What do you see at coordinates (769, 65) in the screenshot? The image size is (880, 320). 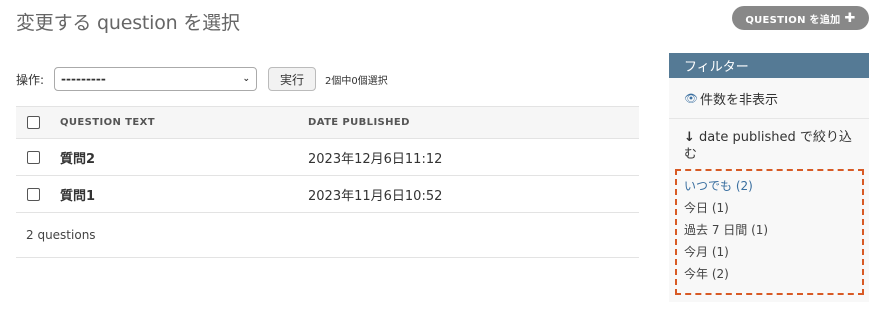 I see `filter-title: フィルター` at bounding box center [769, 65].